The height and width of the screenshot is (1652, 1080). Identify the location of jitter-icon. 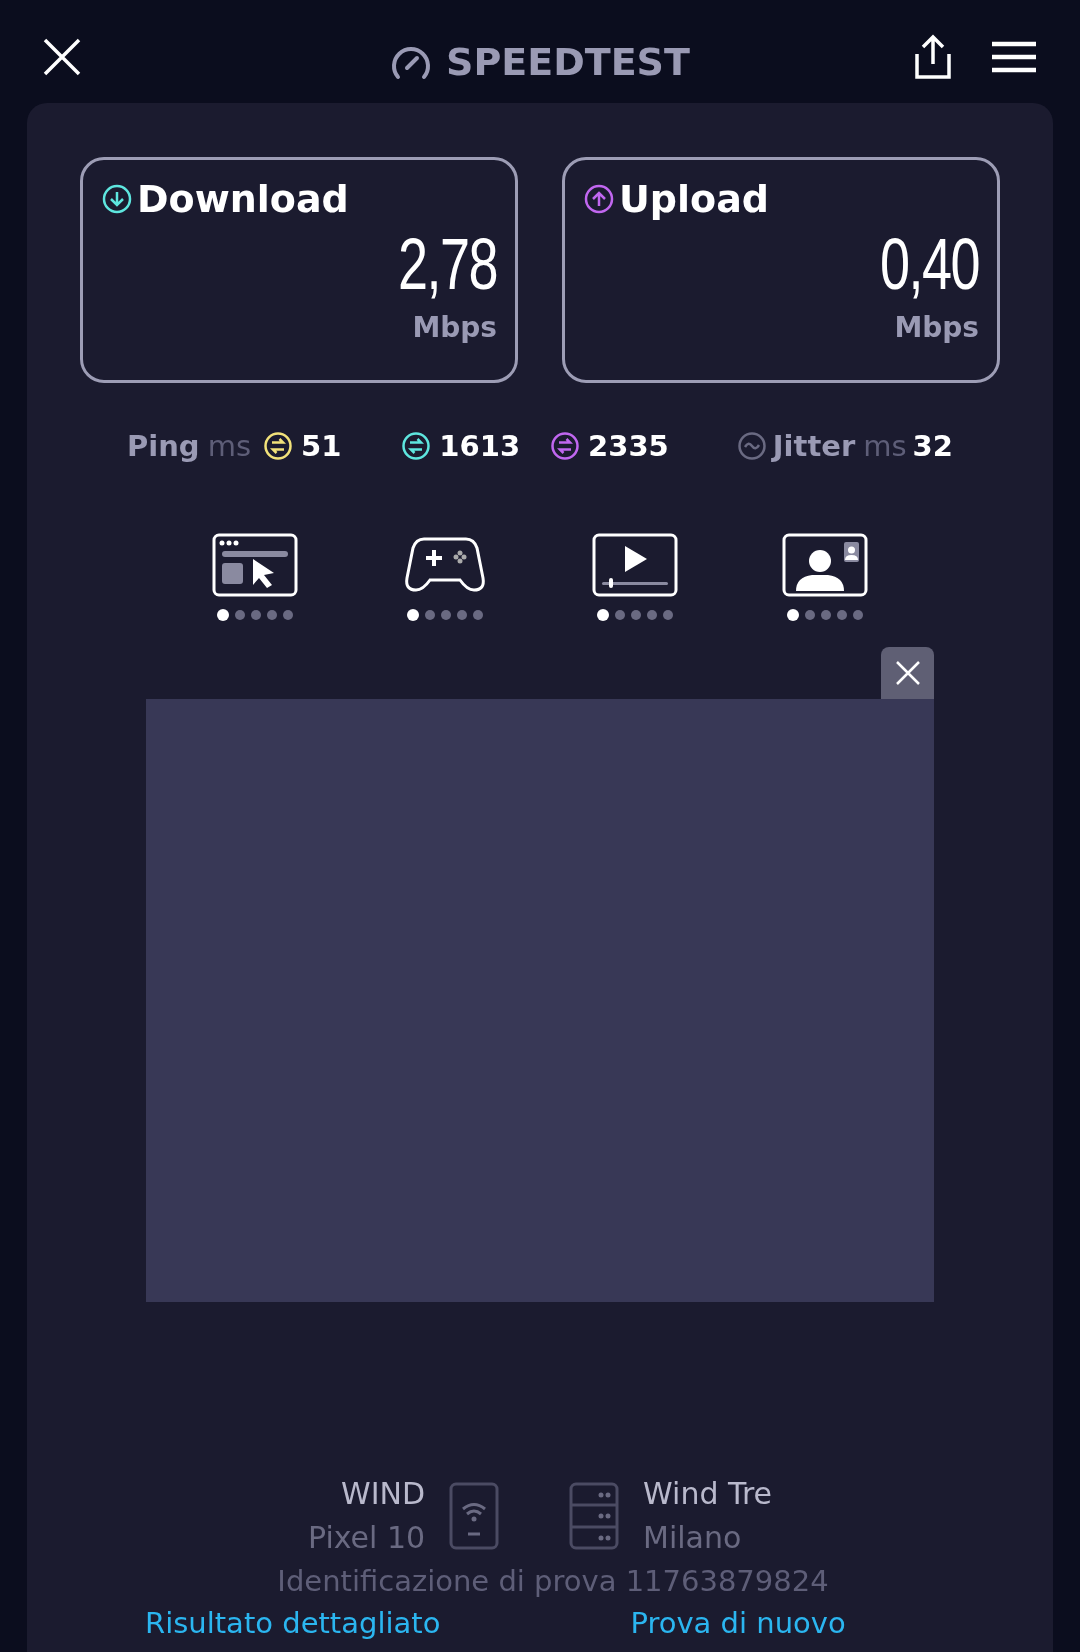
(751, 446).